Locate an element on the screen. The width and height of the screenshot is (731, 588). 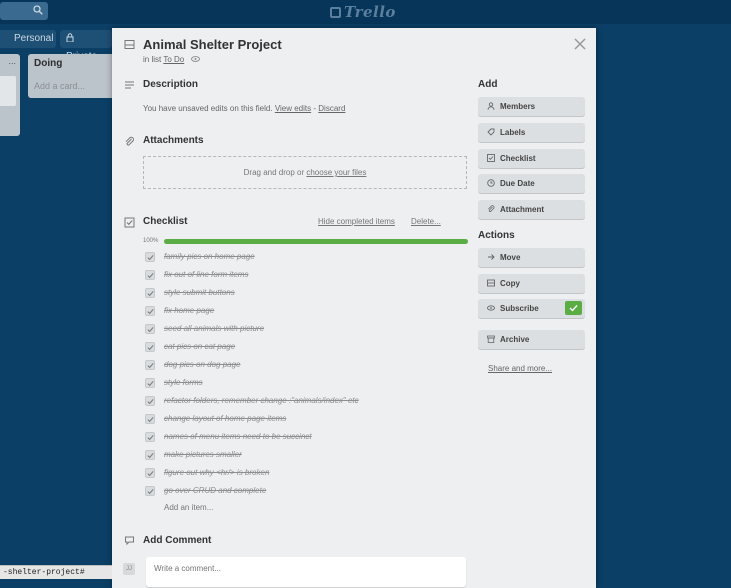
checklist-item: dog pics on dog page is located at coordinates (308, 367).